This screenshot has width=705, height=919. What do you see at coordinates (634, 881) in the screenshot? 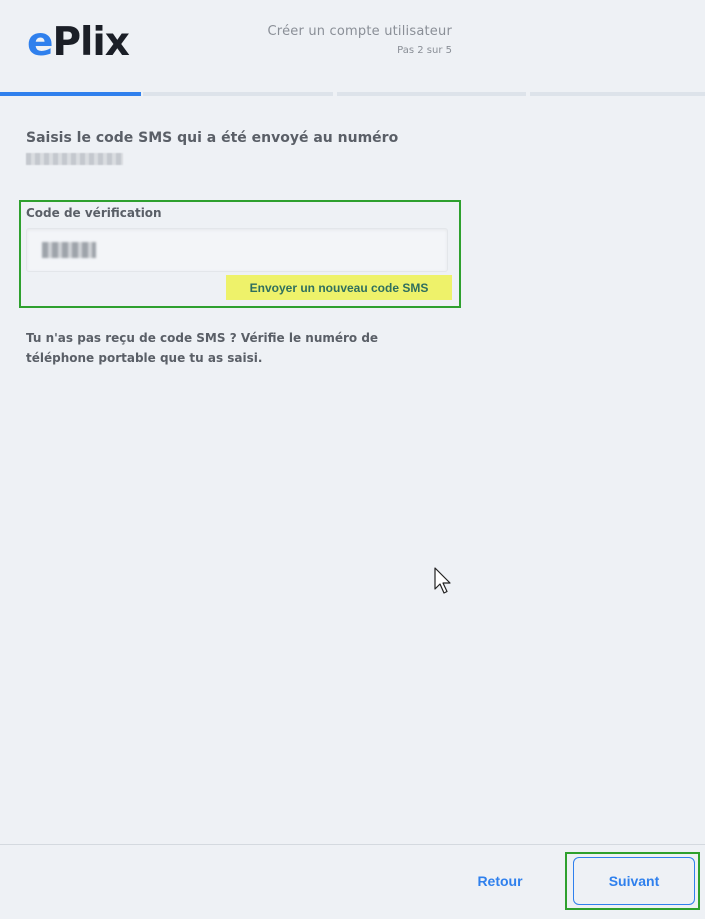
I see `next-button: Suivant` at bounding box center [634, 881].